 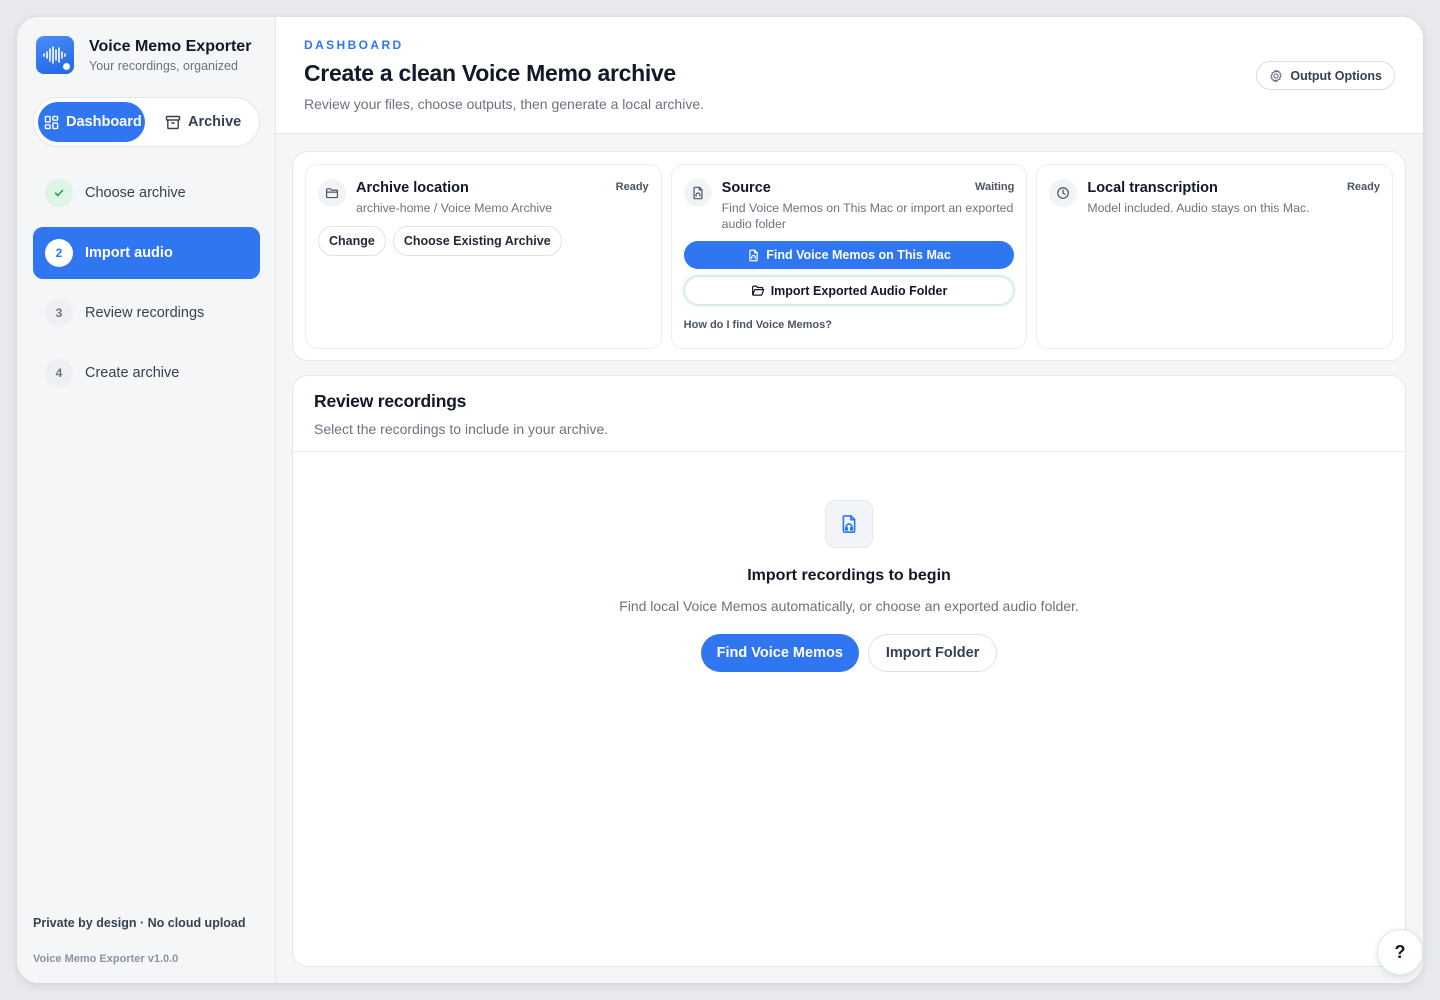 I want to click on step-choose-archive: Choose archive, so click(x=146, y=193).